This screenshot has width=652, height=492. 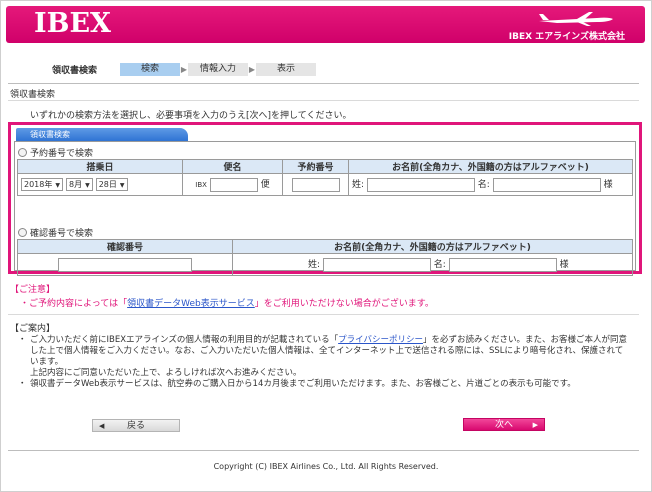 What do you see at coordinates (576, 19) in the screenshot?
I see `airplane-icon` at bounding box center [576, 19].